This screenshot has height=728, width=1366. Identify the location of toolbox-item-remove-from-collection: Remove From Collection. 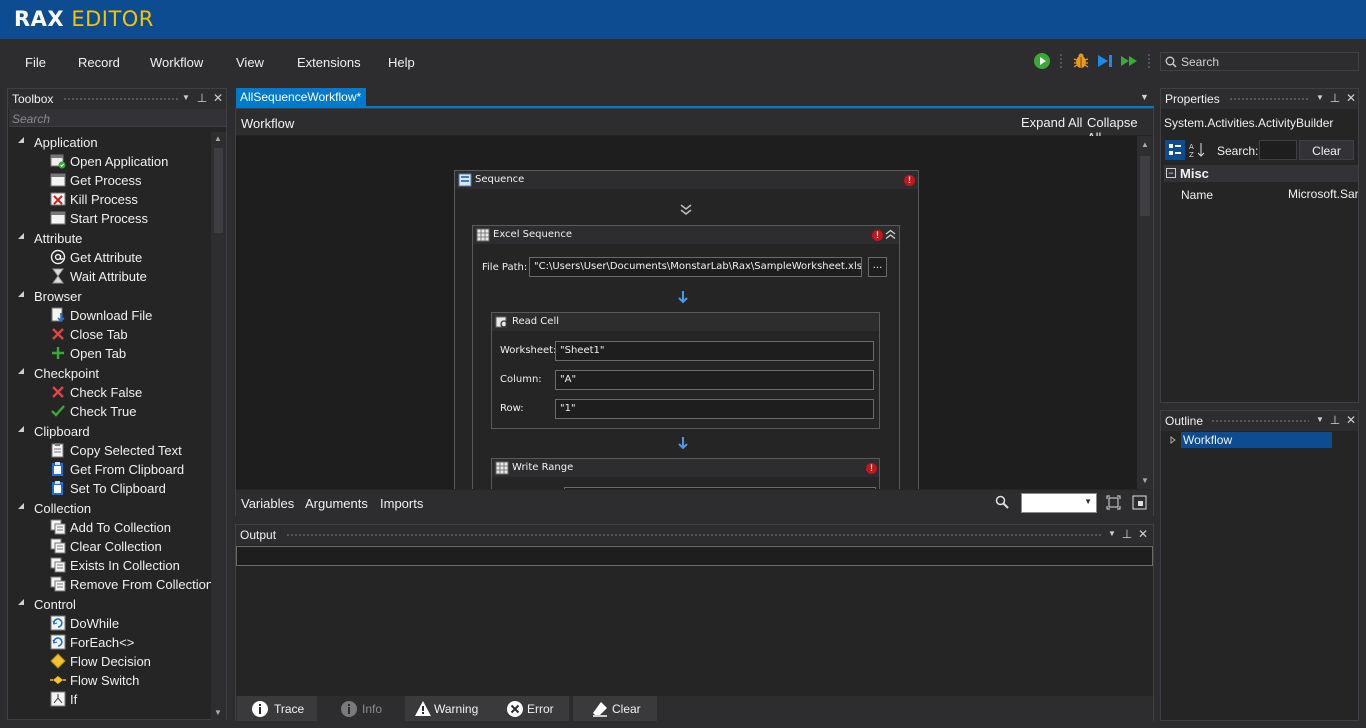
(109, 584).